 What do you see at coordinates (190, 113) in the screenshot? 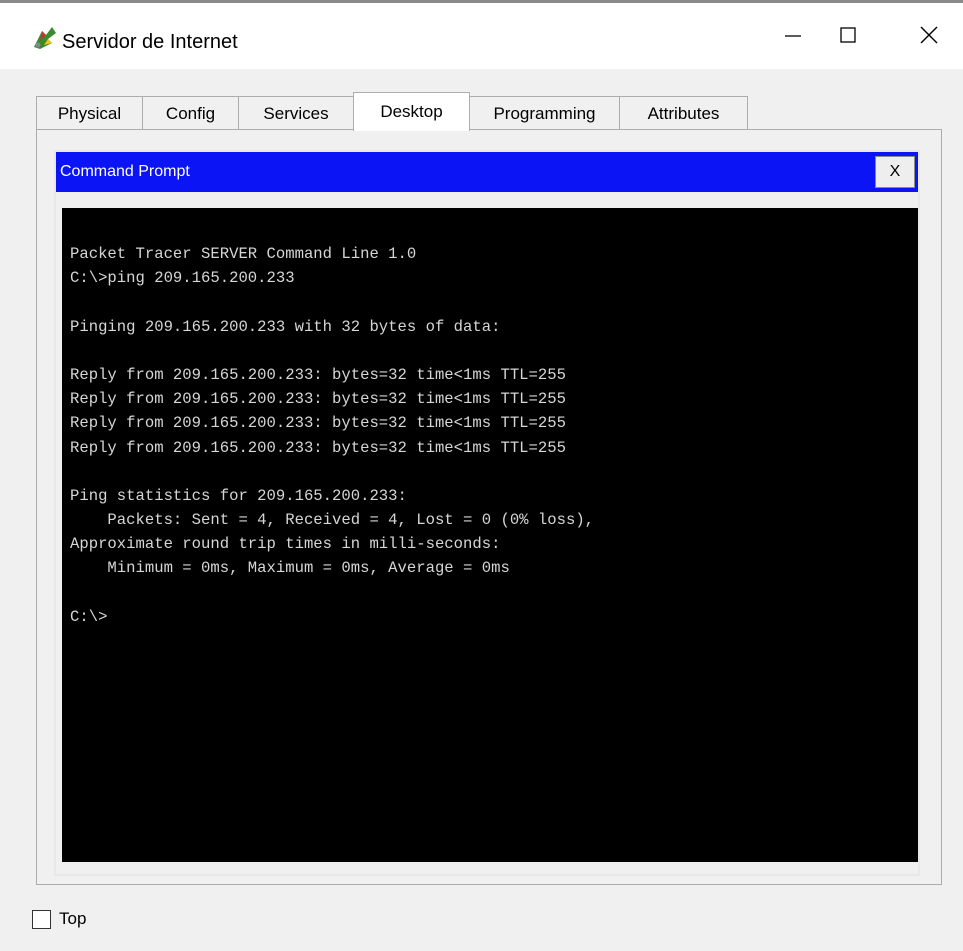
I see `tab-config: Config` at bounding box center [190, 113].